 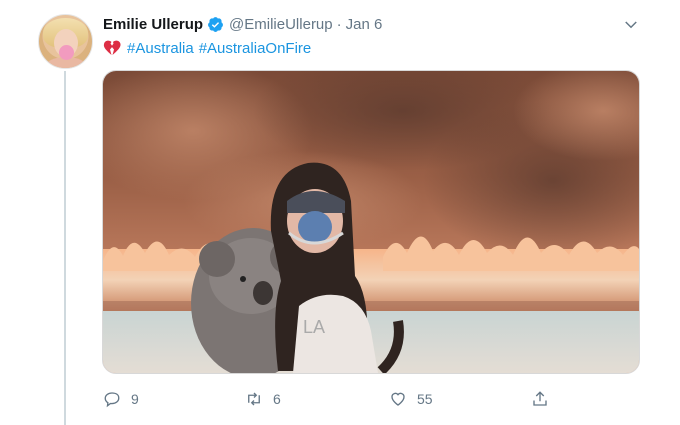 I want to click on chevron-down-icon, so click(x=631, y=25).